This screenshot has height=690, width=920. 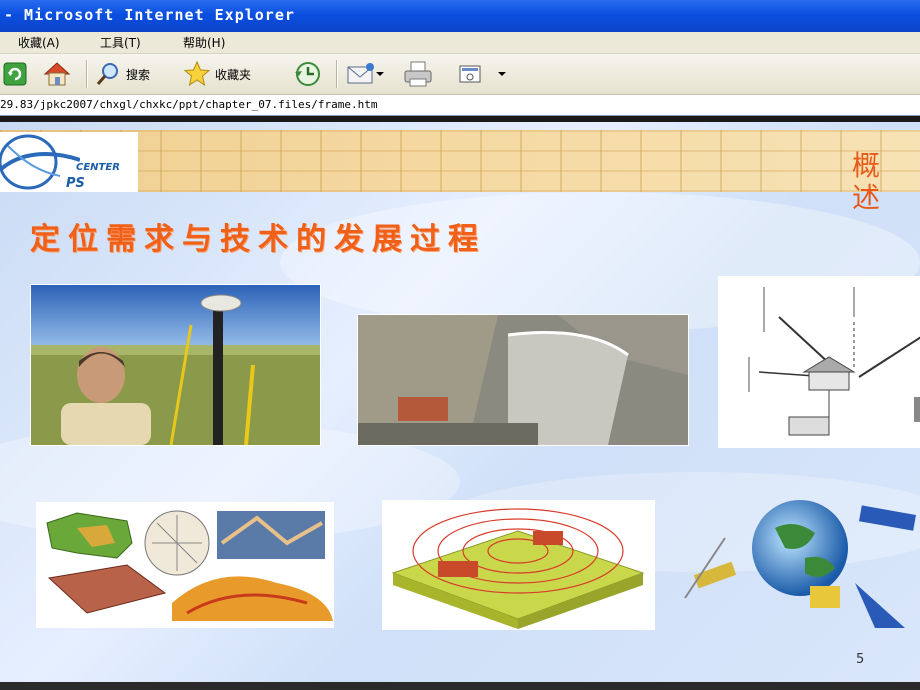 What do you see at coordinates (39, 42) in the screenshot?
I see `menu-favorites: 收藏(A)` at bounding box center [39, 42].